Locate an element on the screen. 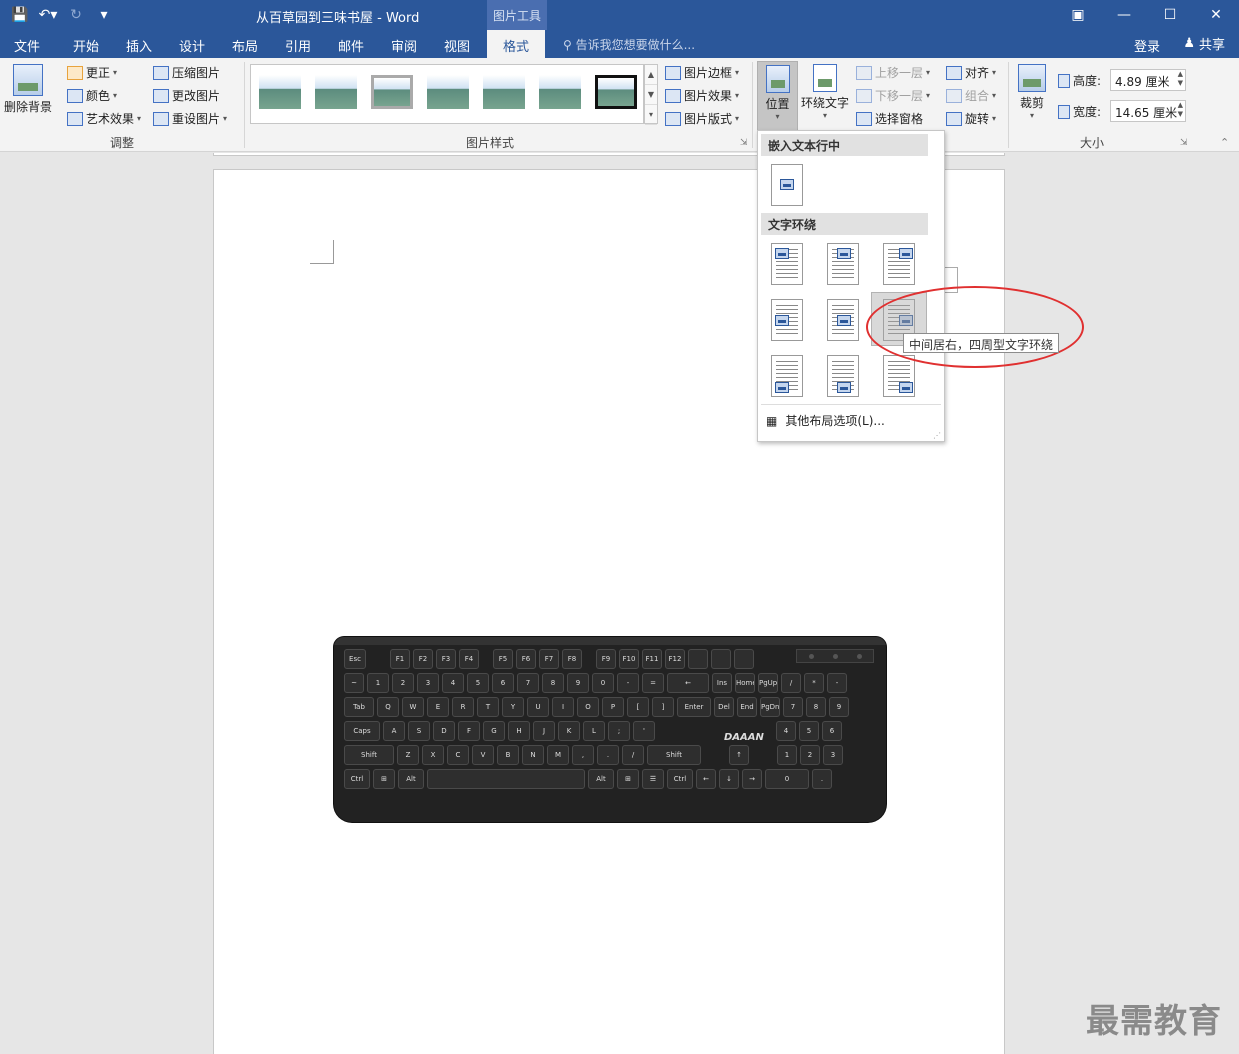 The height and width of the screenshot is (1054, 1239). gallery-up-icon: ▲ is located at coordinates (651, 75).